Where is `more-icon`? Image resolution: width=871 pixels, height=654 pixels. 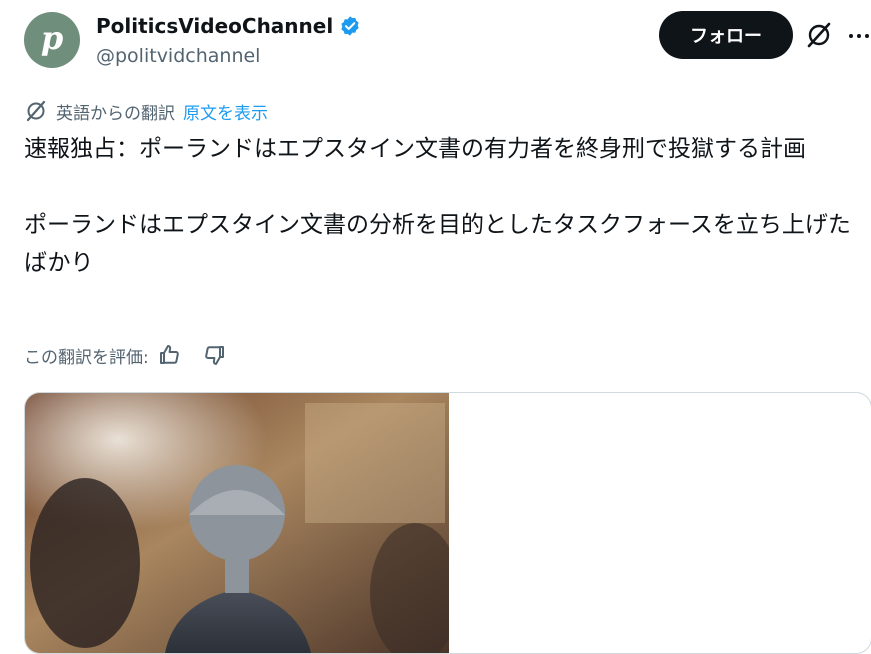 more-icon is located at coordinates (859, 36).